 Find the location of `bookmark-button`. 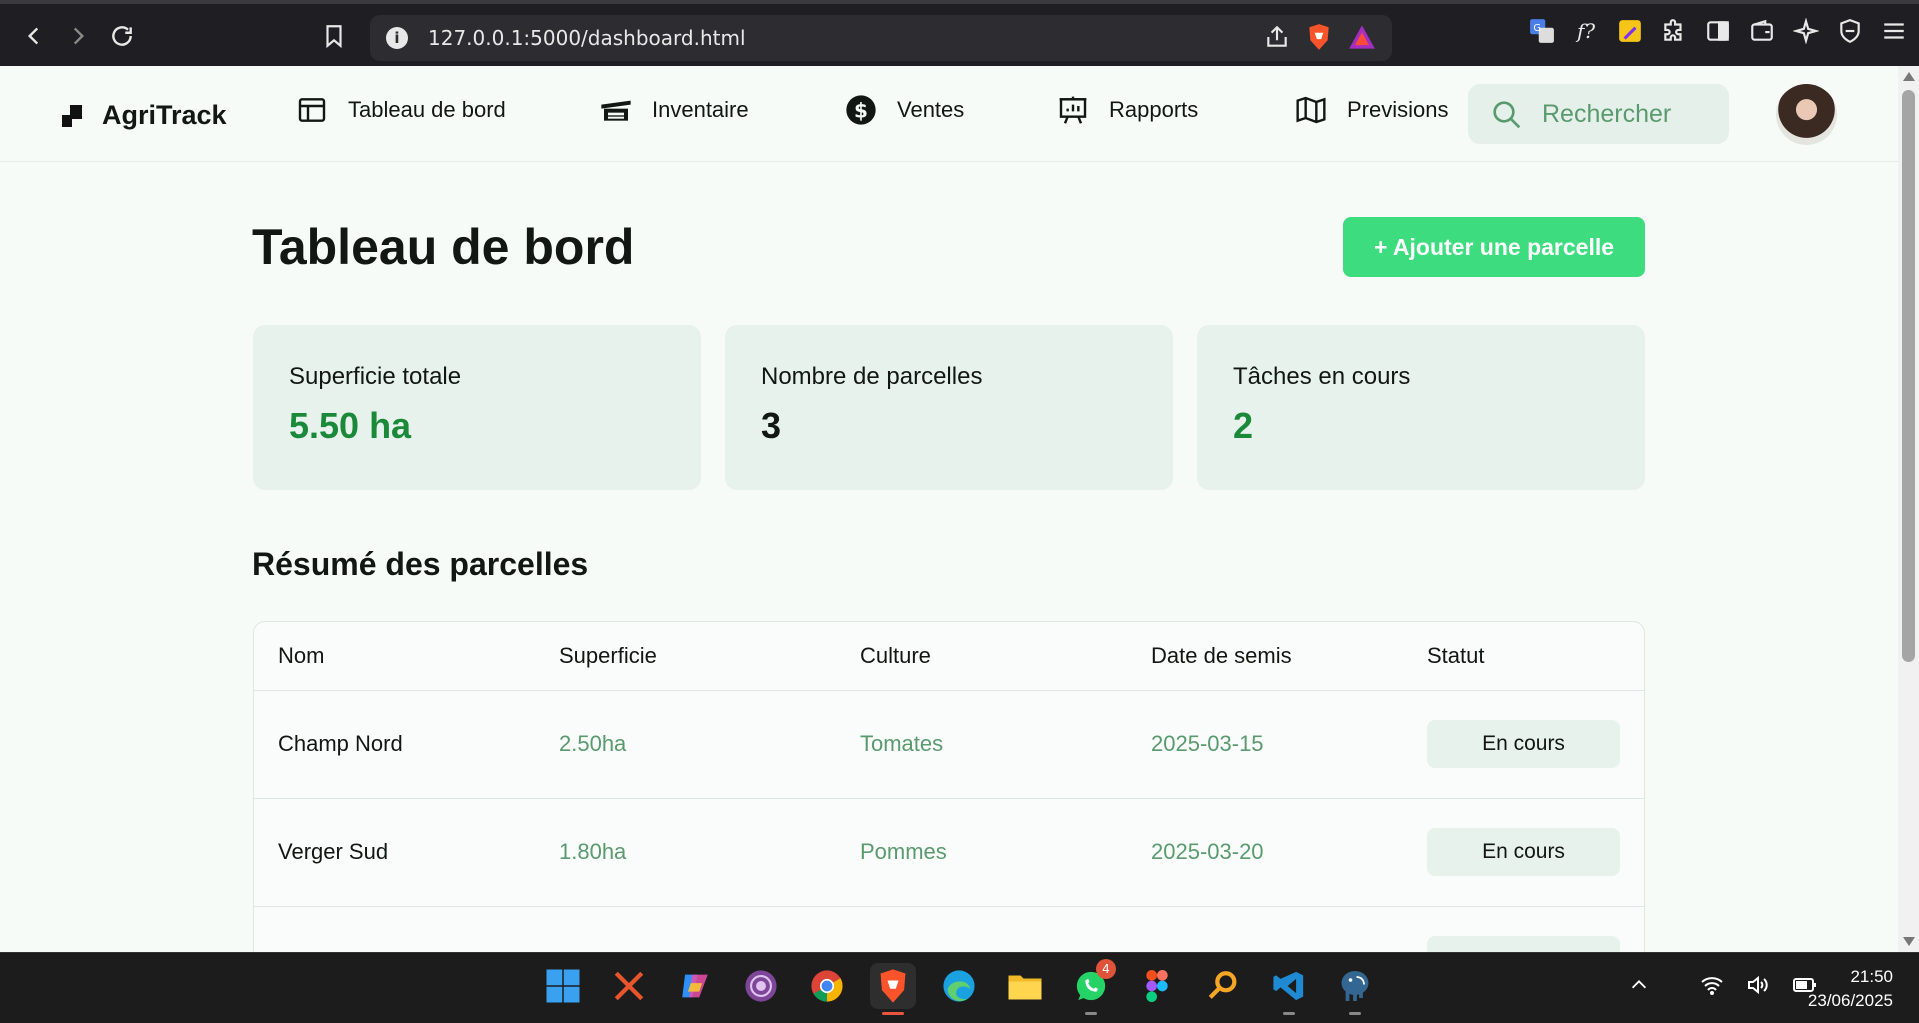

bookmark-button is located at coordinates (334, 36).